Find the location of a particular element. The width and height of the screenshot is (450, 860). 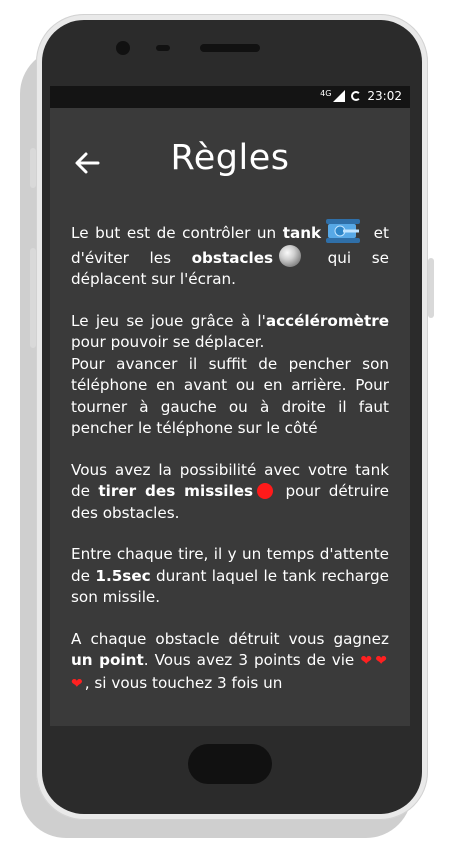

network-type: 4G is located at coordinates (326, 93).